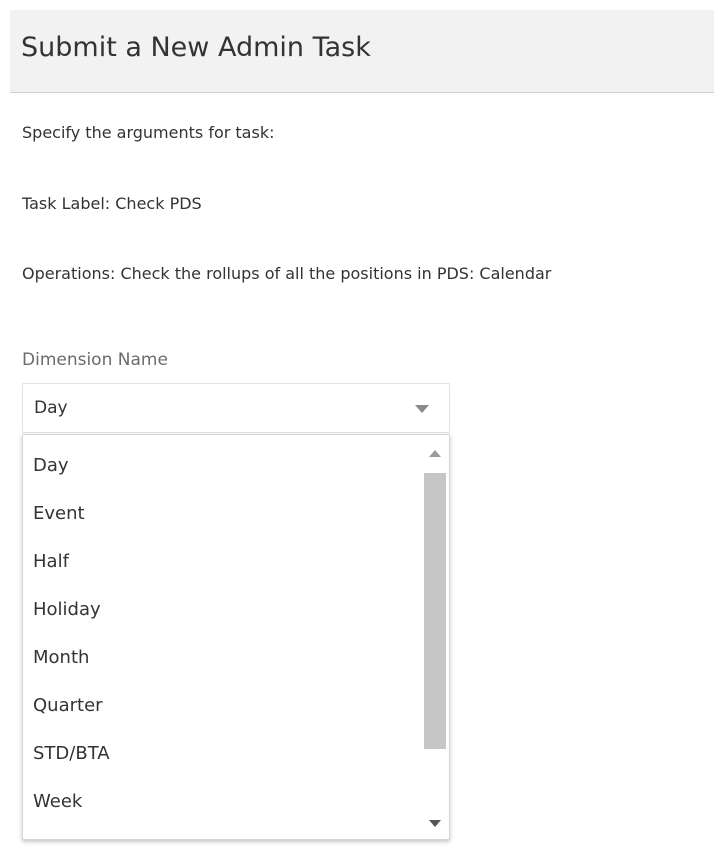 This screenshot has height=858, width=714. I want to click on dialog-header: Submit a New Admin Task, so click(362, 51).